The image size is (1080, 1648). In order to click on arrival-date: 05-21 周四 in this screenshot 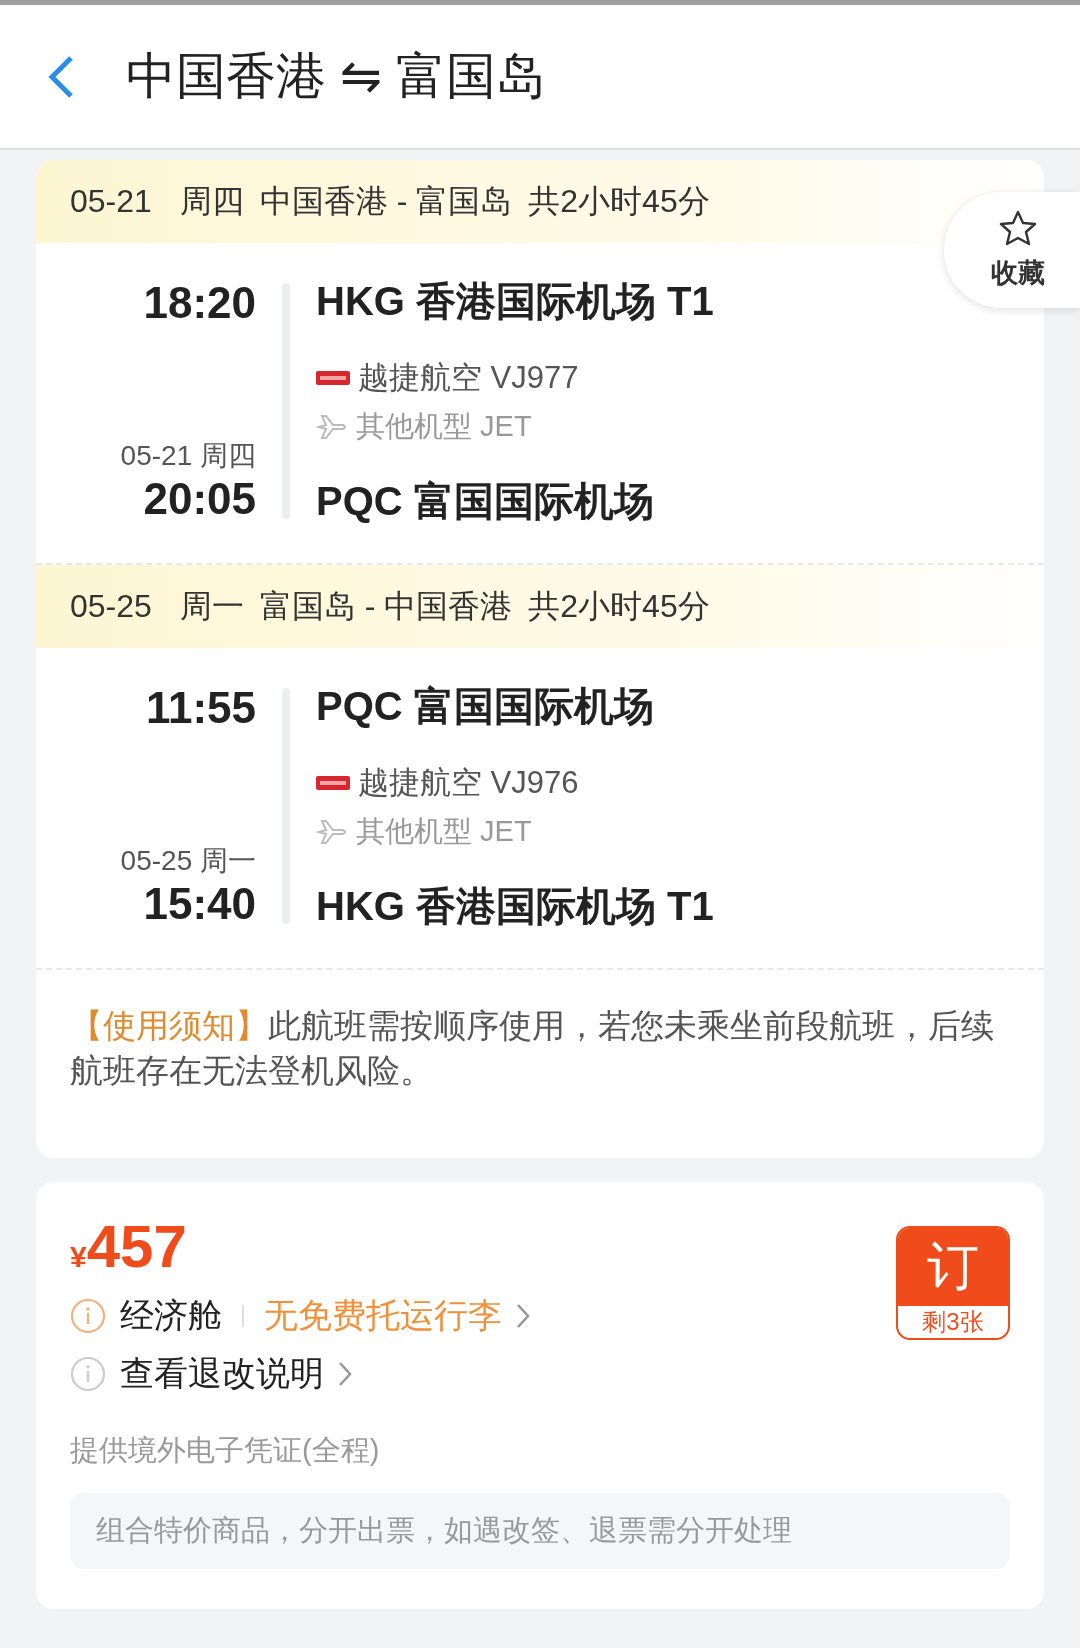, I will do `click(188, 455)`.